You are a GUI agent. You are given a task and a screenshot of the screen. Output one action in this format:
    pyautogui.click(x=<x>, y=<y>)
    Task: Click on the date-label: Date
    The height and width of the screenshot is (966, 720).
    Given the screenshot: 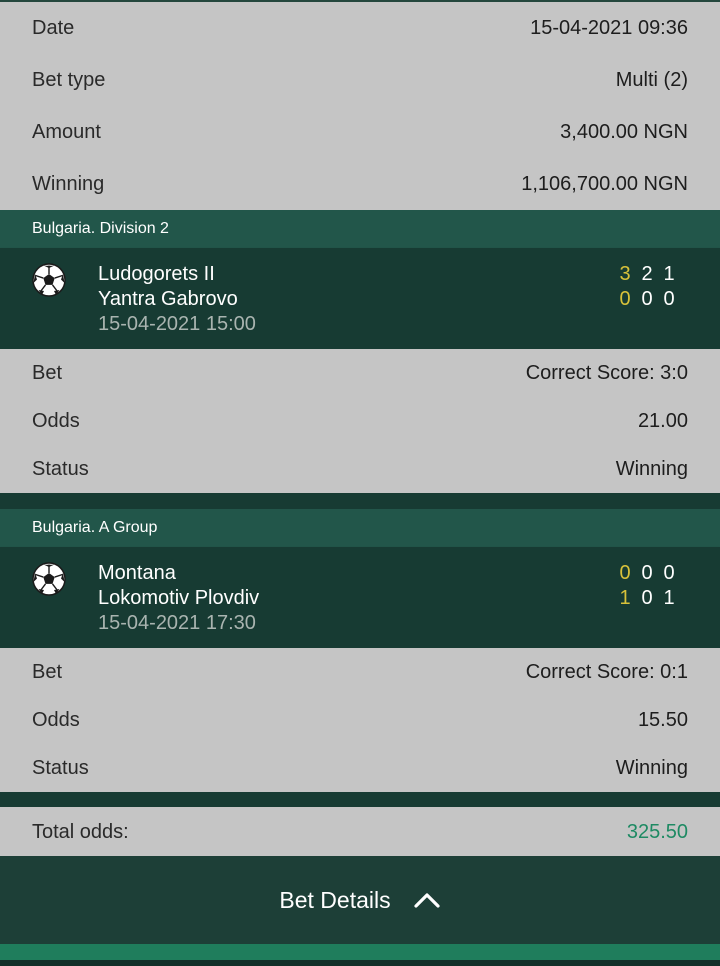 What is the action you would take?
    pyautogui.click(x=53, y=28)
    